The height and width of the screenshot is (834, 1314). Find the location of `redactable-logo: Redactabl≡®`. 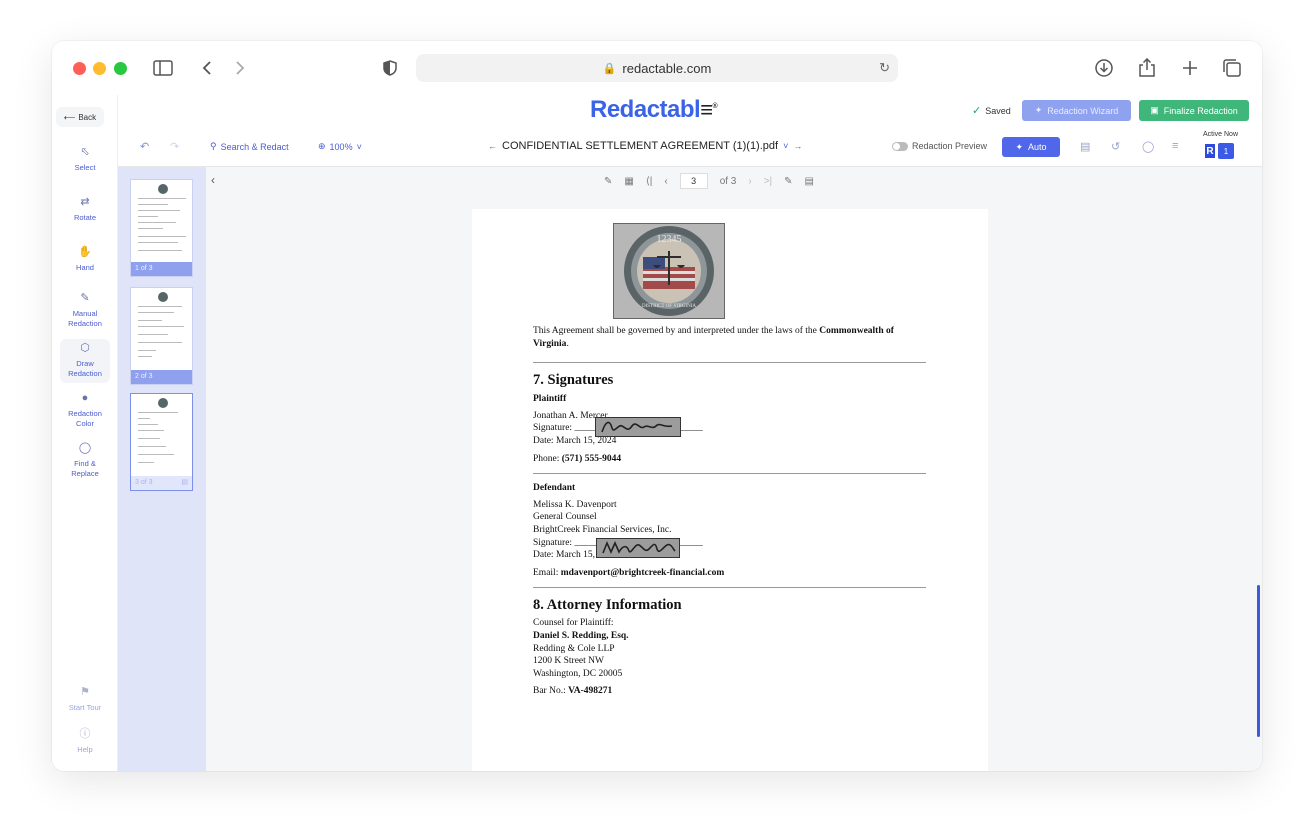

redactable-logo: Redactabl≡® is located at coordinates (654, 110).